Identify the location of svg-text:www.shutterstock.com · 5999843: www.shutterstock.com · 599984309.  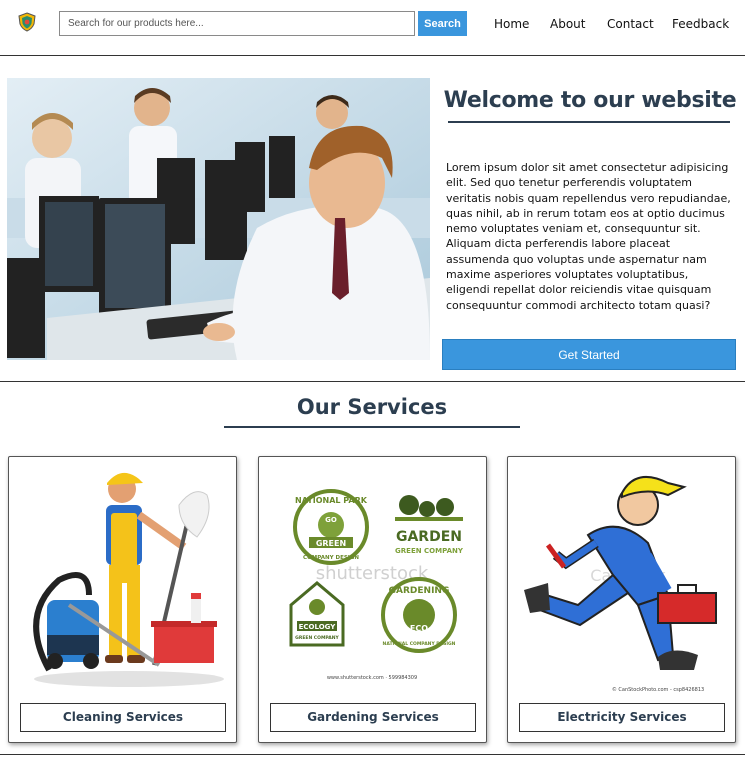
(372, 678).